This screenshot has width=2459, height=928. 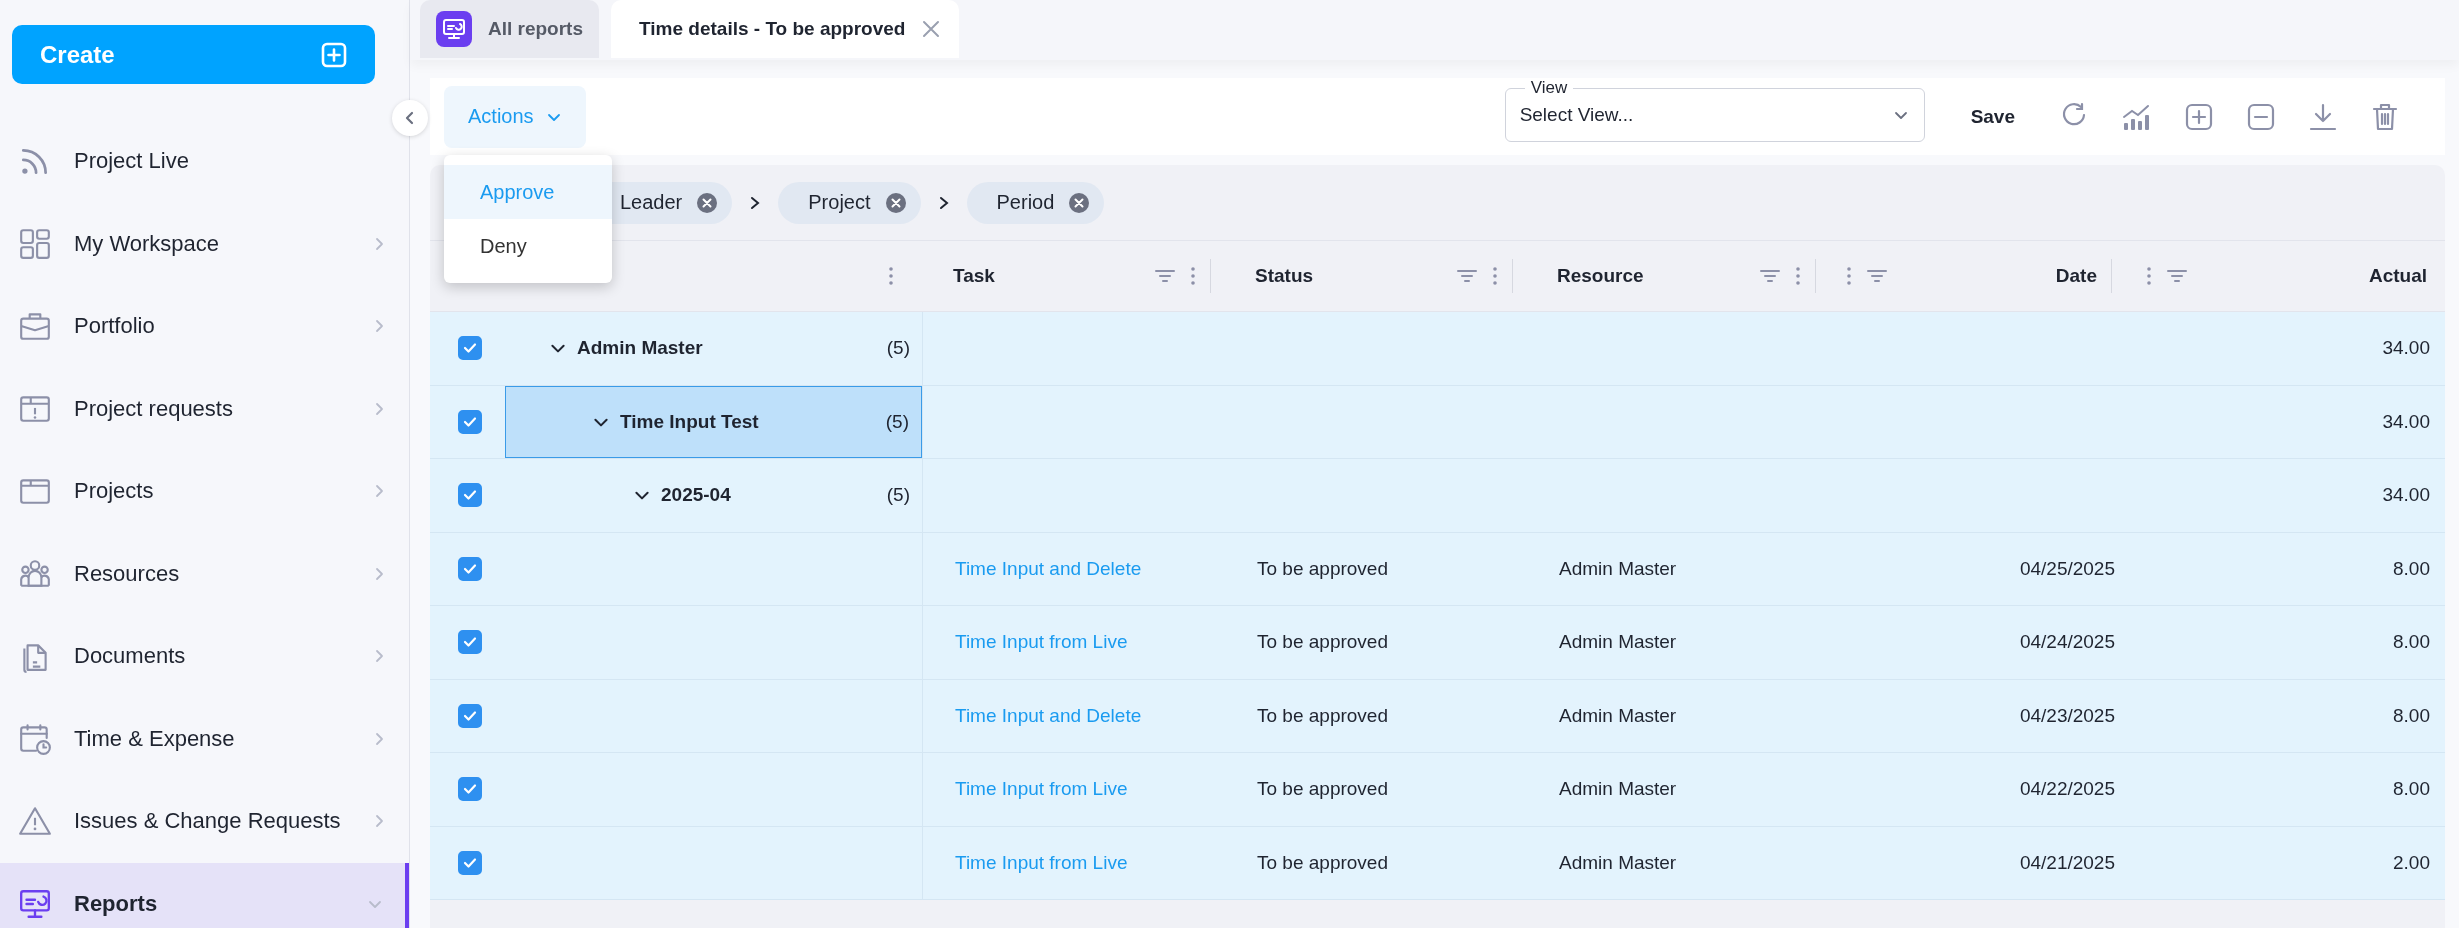 I want to click on table-cell: 04/24/2025, so click(x=2067, y=642).